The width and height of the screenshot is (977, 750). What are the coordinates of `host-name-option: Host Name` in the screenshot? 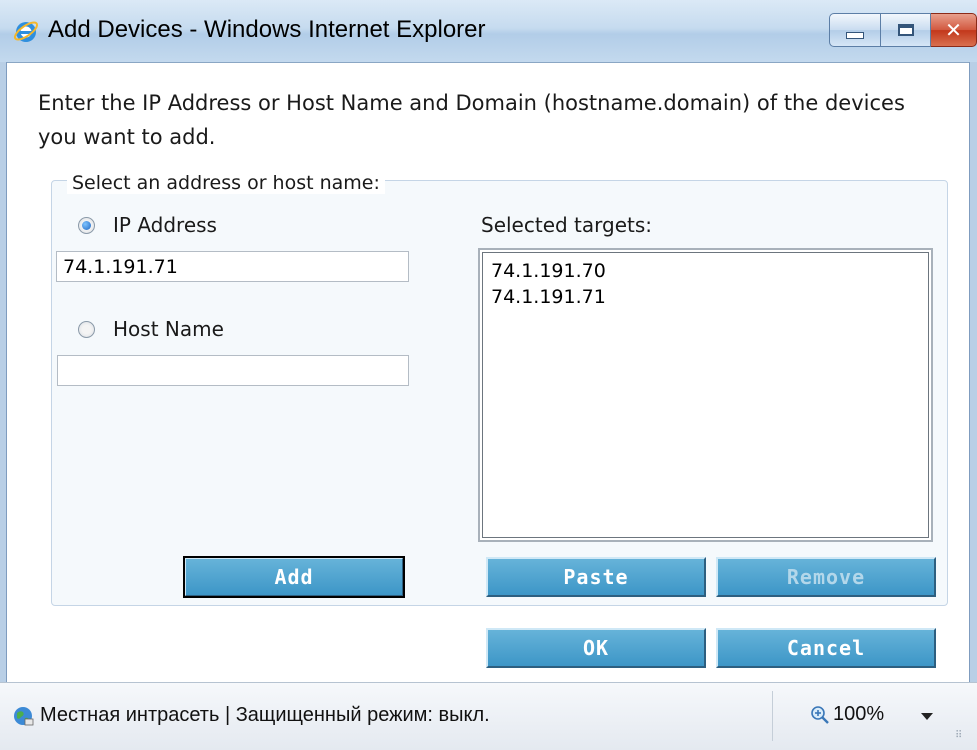 It's located at (151, 329).